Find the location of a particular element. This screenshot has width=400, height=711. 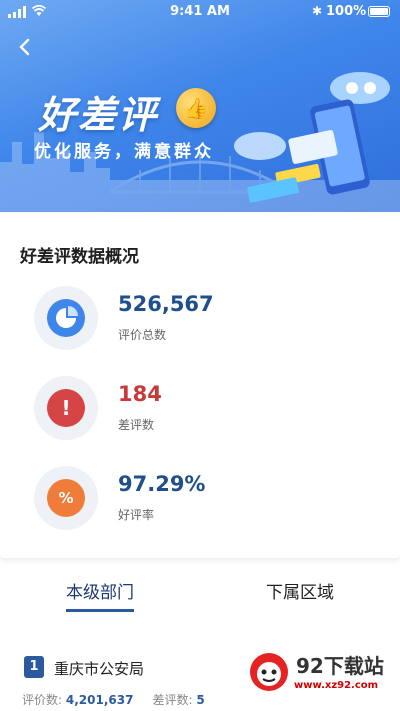

thumbs-up-icon: 👍 is located at coordinates (196, 108).